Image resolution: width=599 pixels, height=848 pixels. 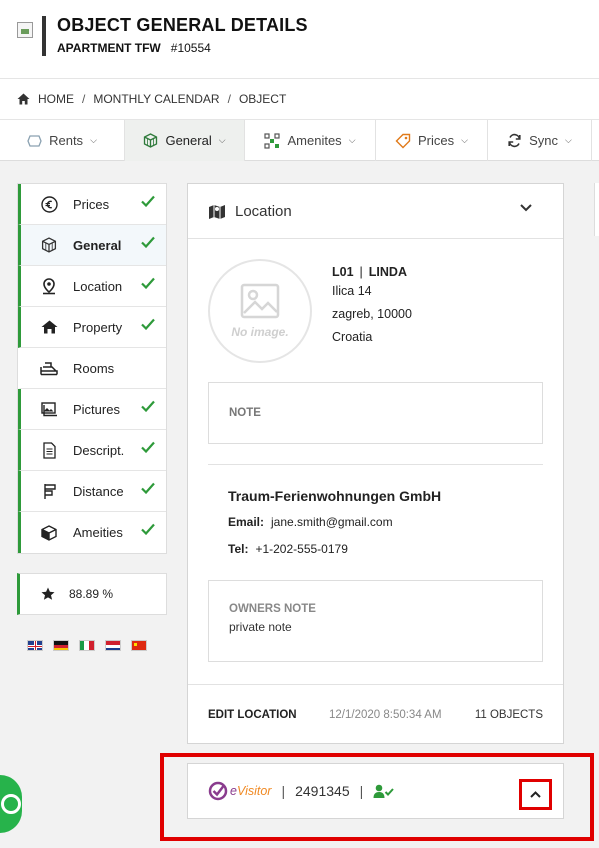 What do you see at coordinates (49, 450) in the screenshot?
I see `document-icon` at bounding box center [49, 450].